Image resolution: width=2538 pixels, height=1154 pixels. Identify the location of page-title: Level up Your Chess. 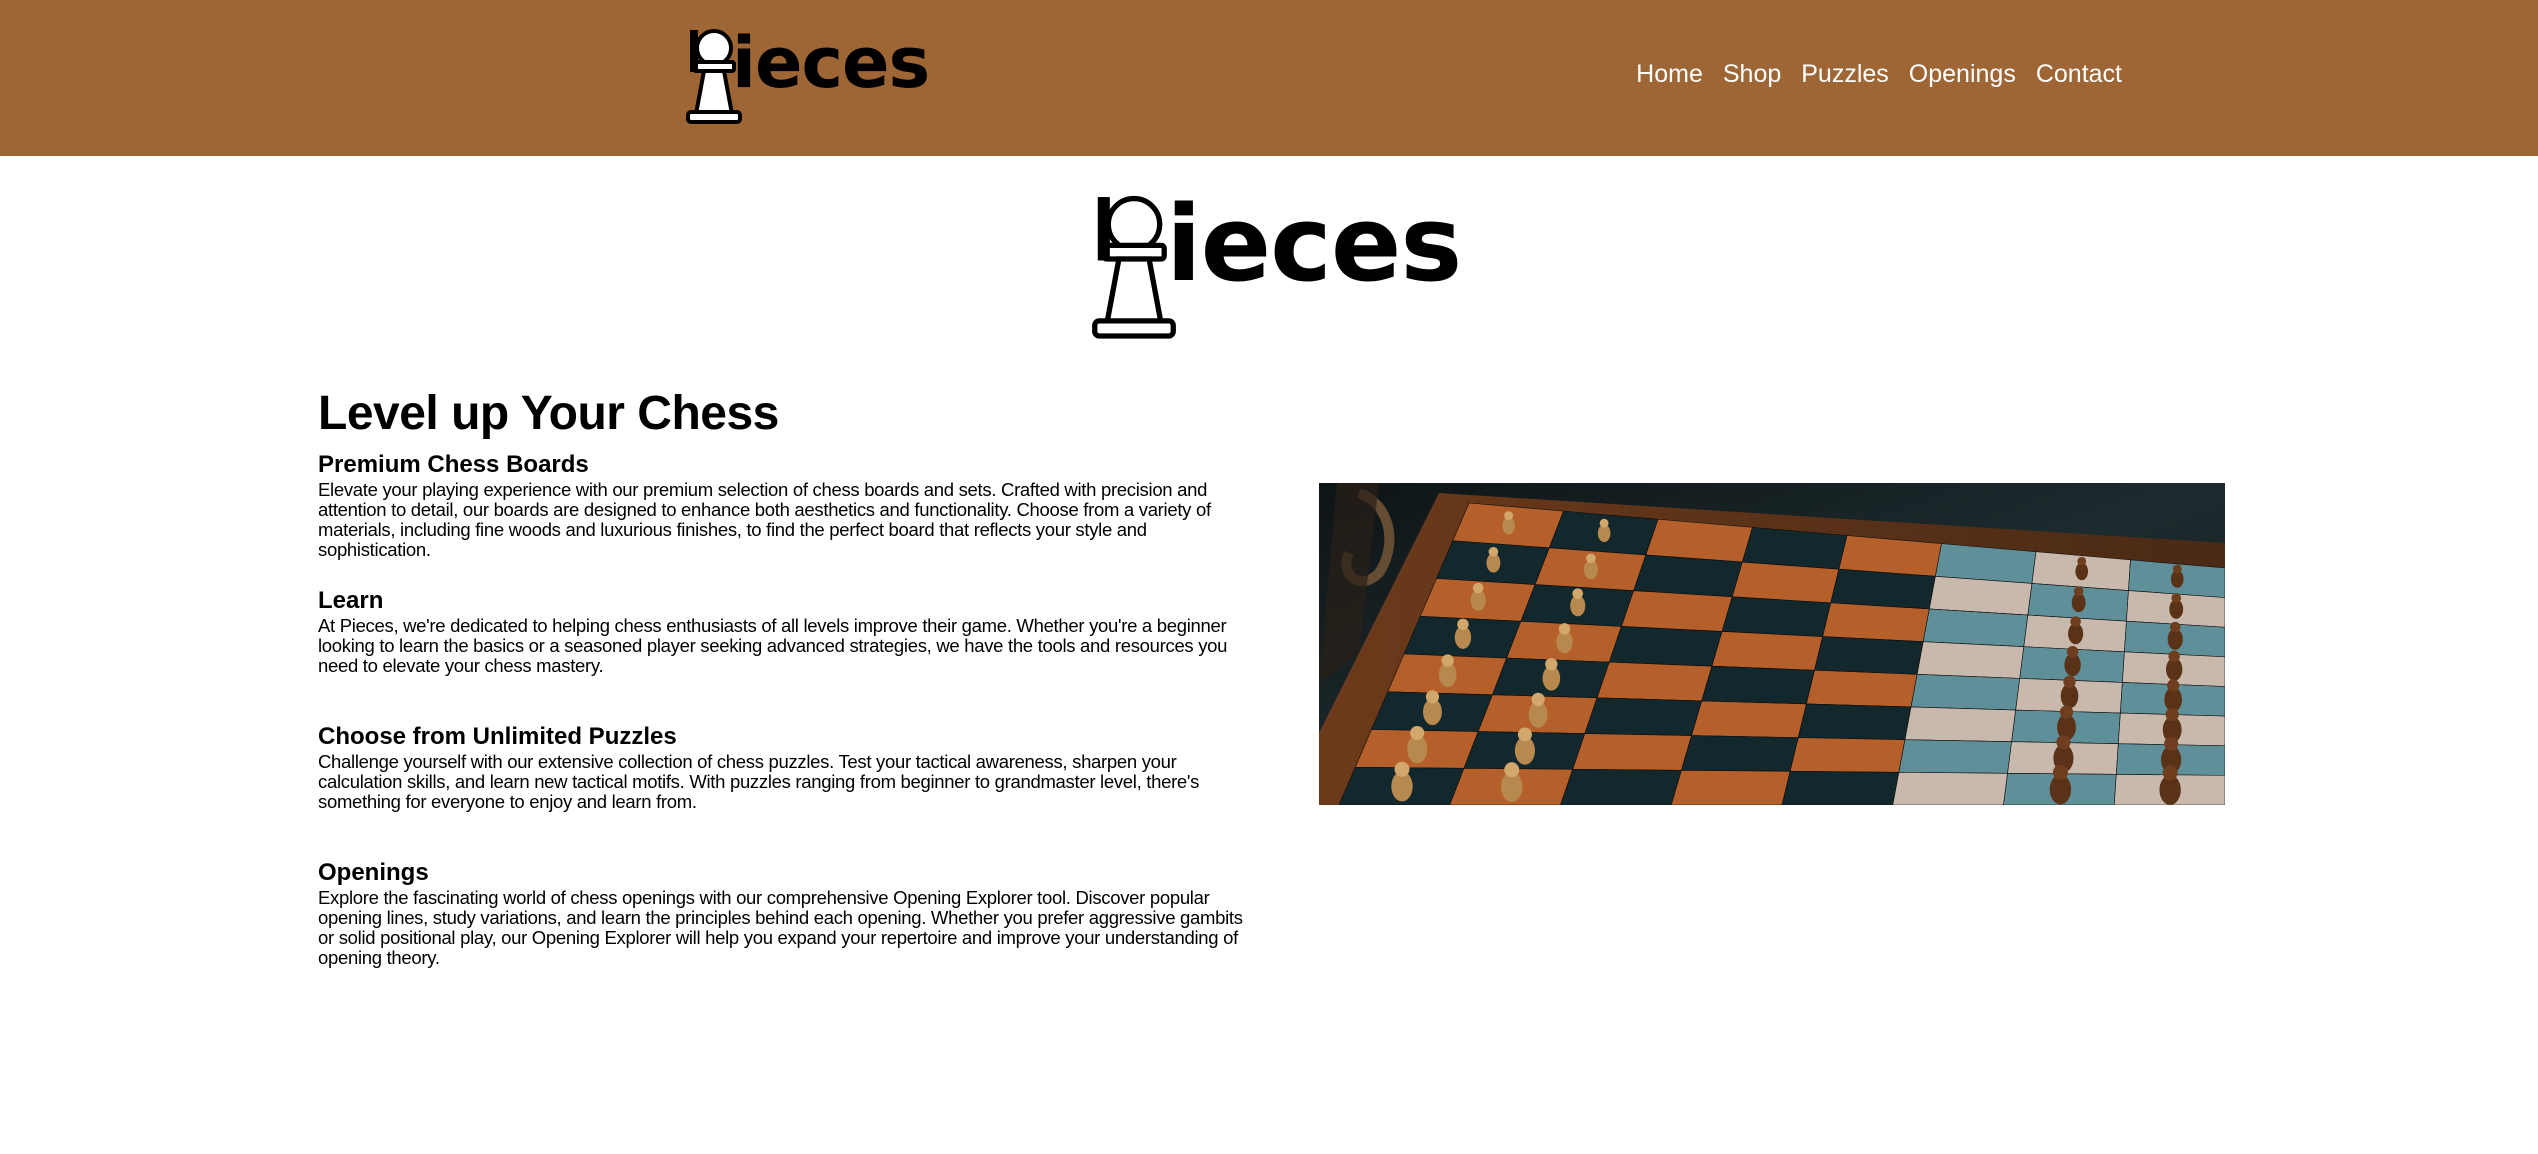
(548, 413).